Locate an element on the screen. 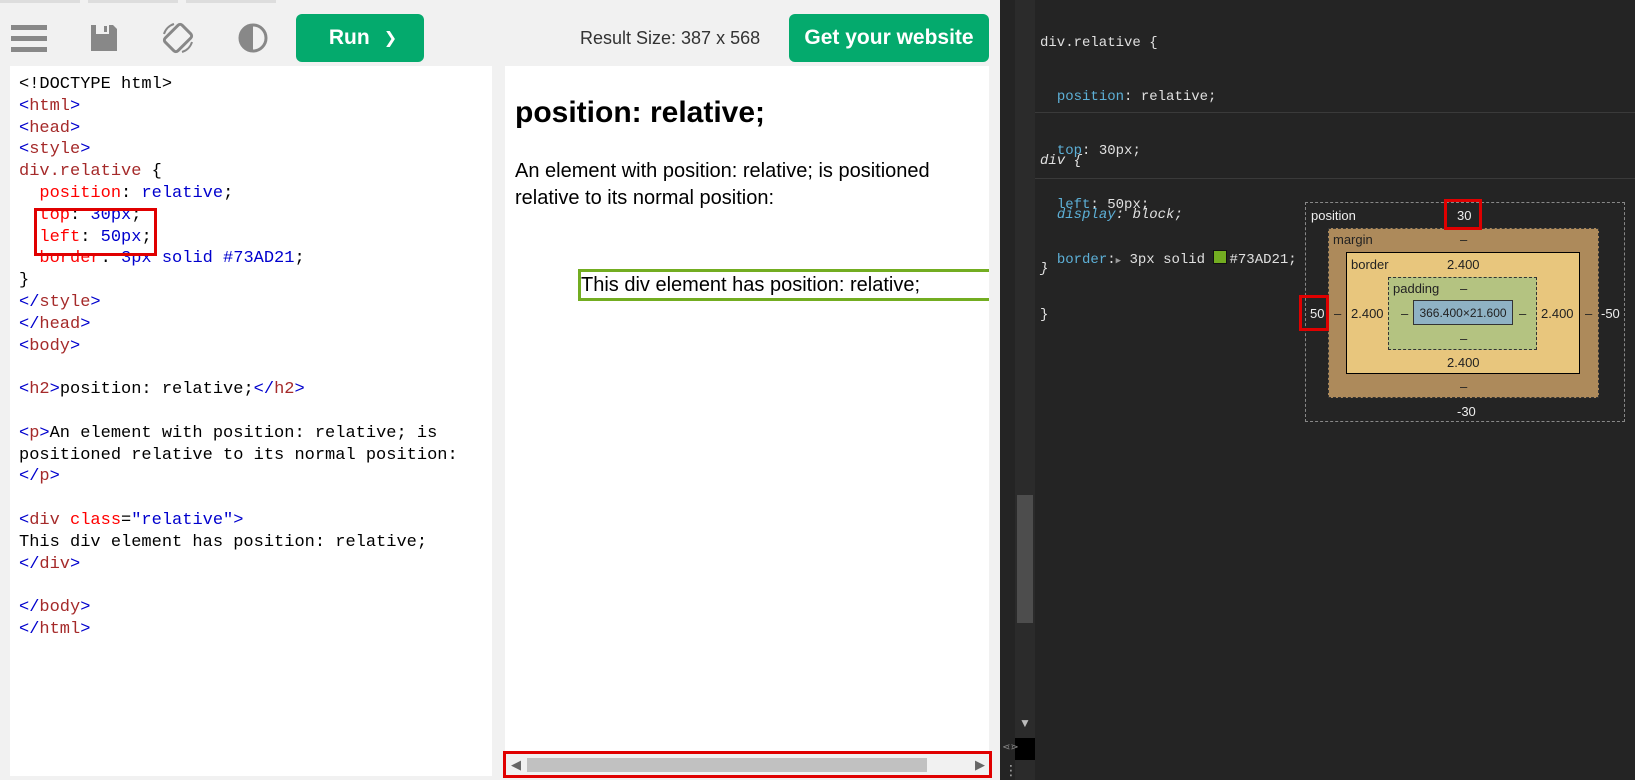  highlight-horizontal-scrollbar is located at coordinates (747, 764).